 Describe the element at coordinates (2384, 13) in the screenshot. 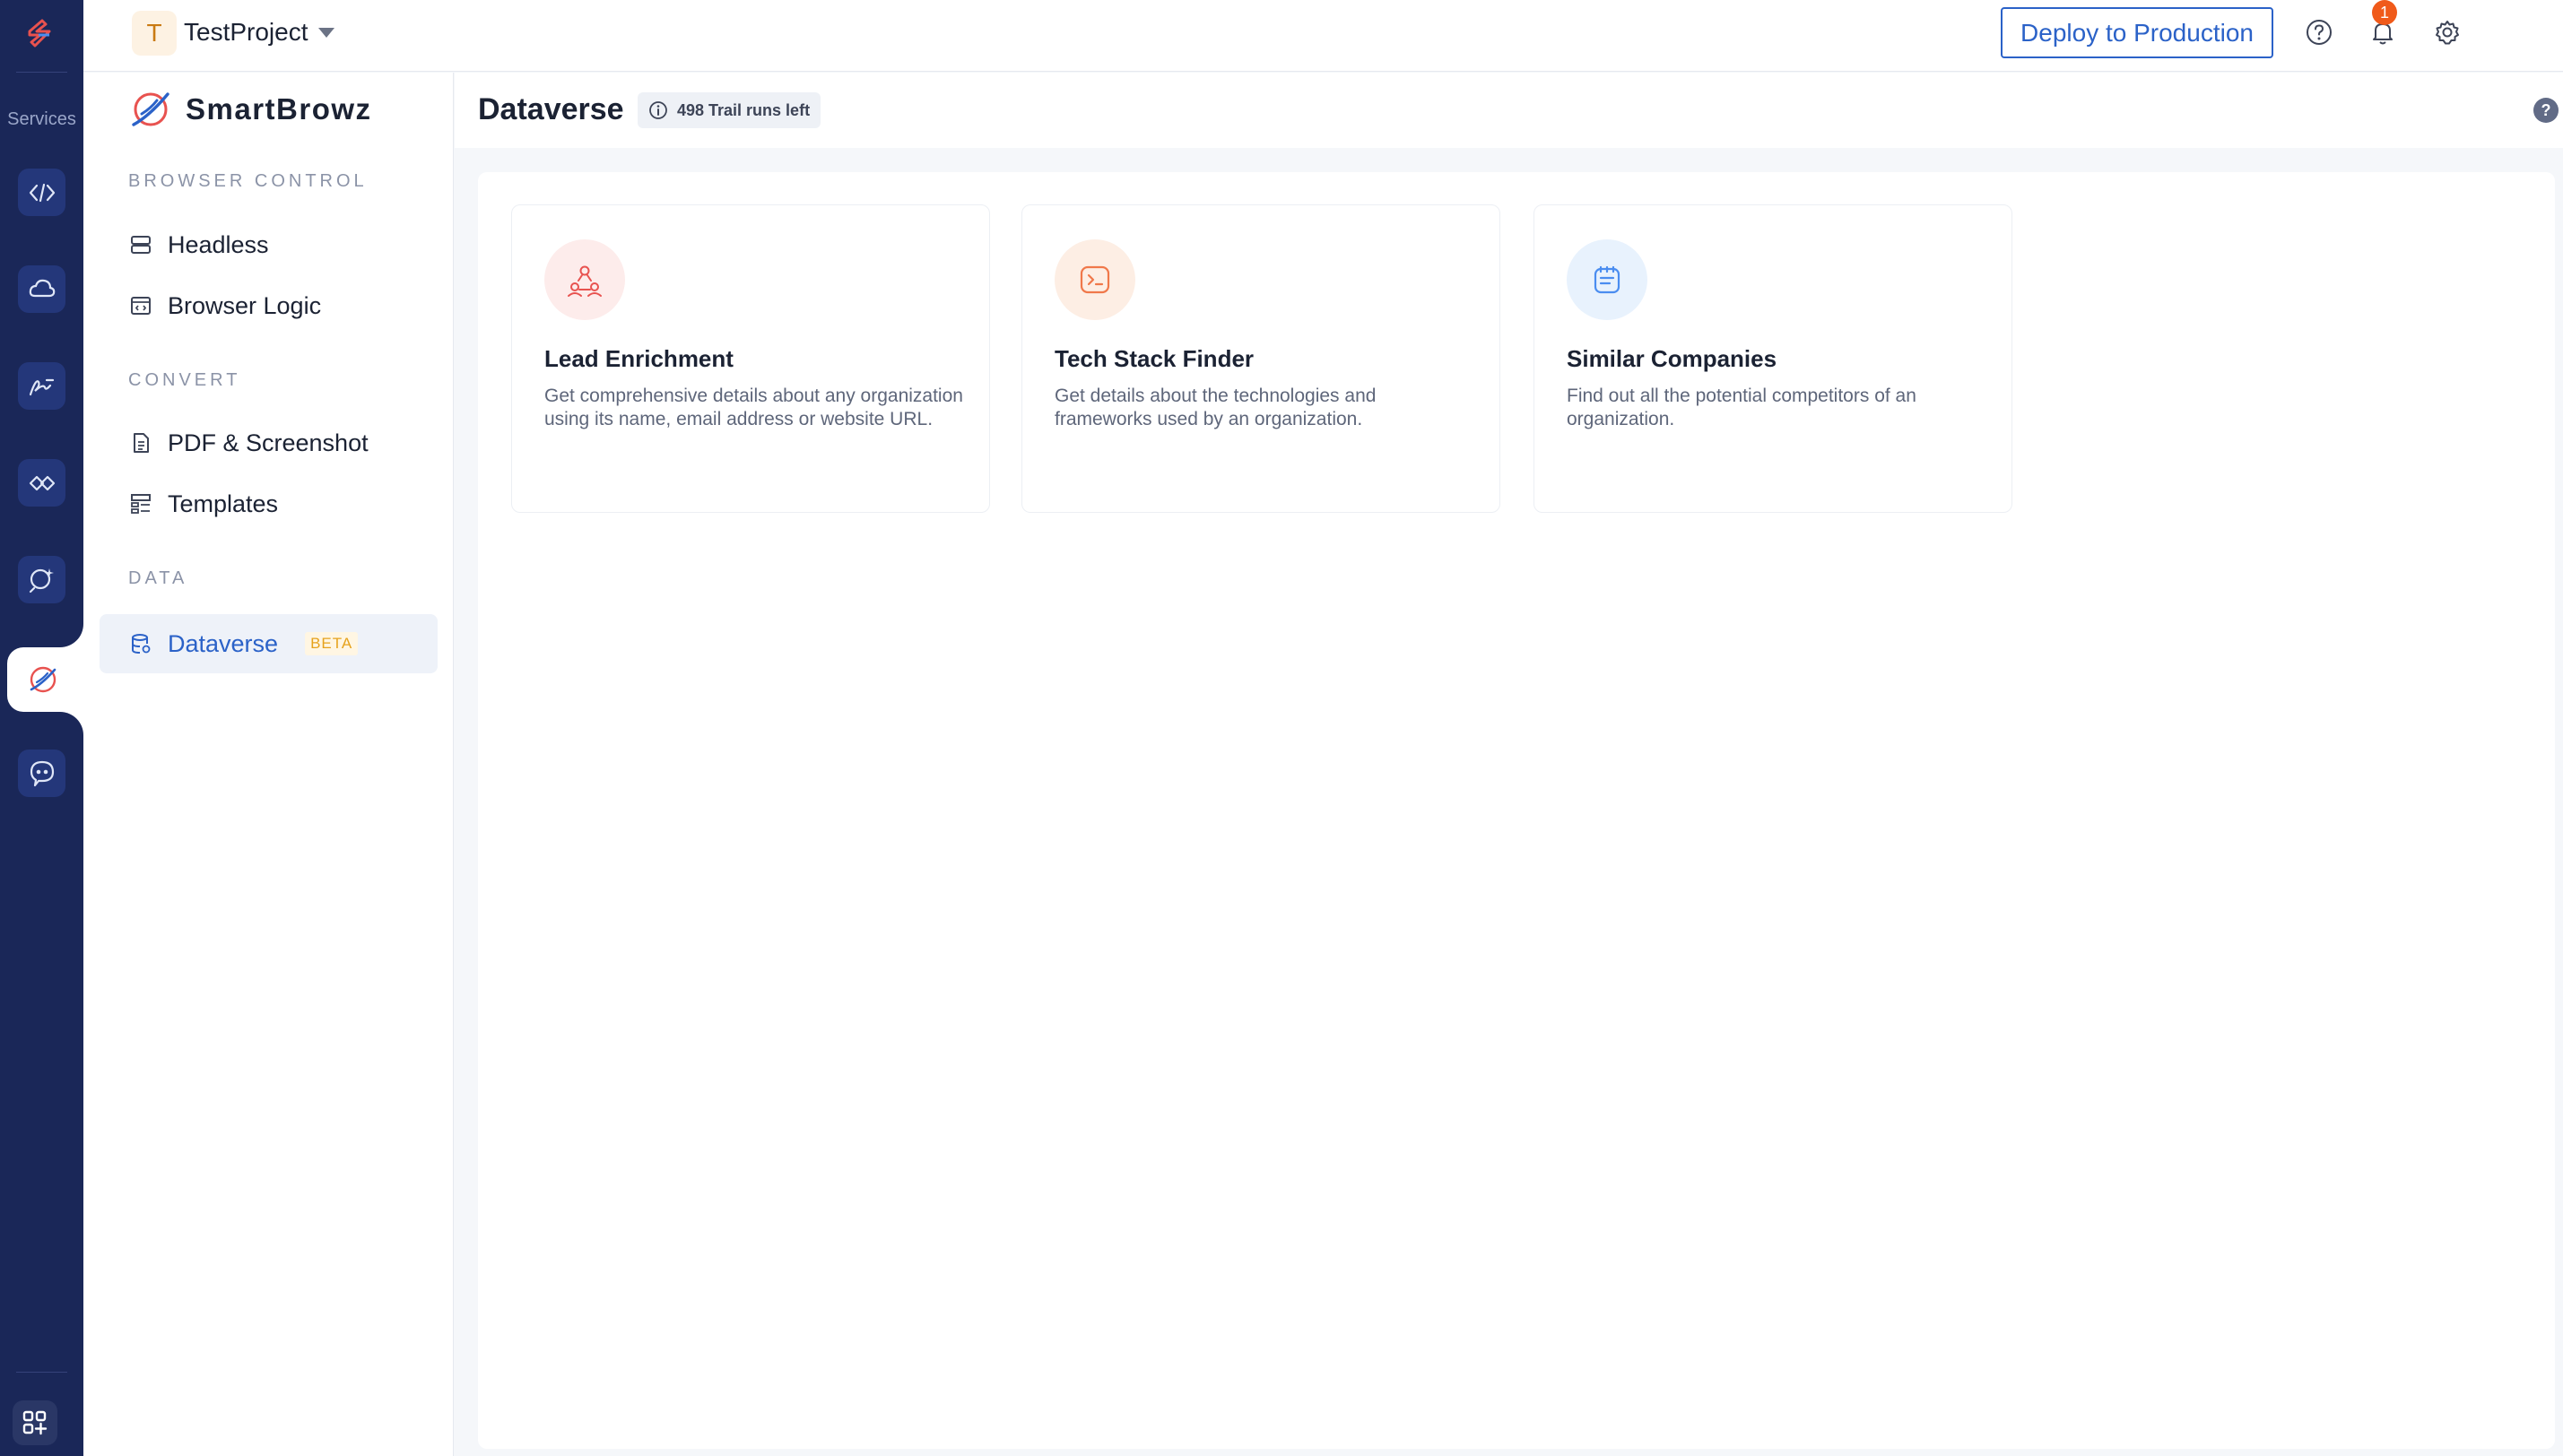

I see `notification-badge: 1` at that location.